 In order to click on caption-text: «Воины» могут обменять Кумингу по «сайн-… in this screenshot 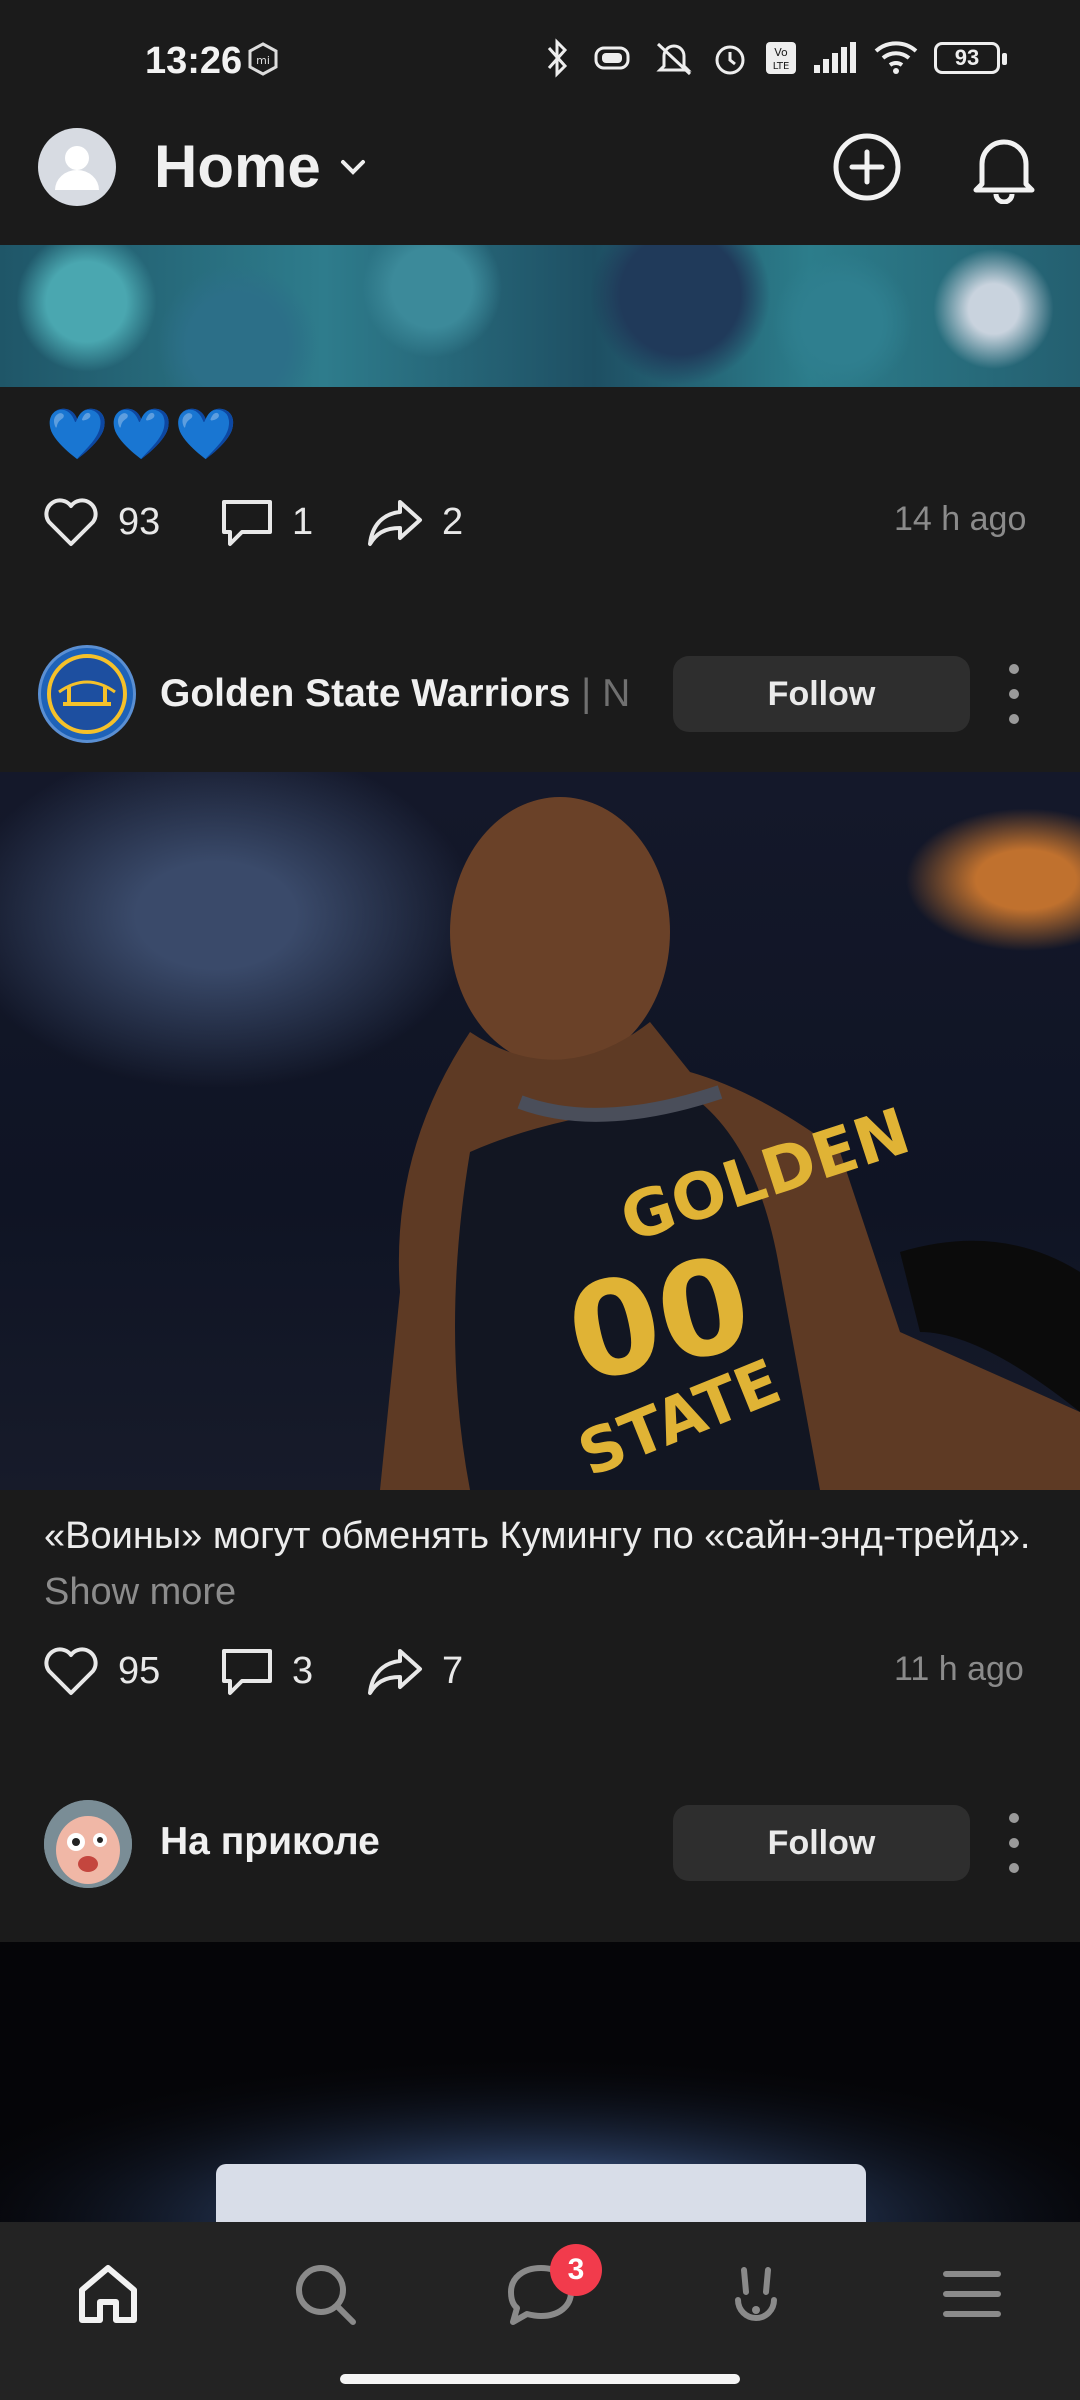, I will do `click(537, 1536)`.